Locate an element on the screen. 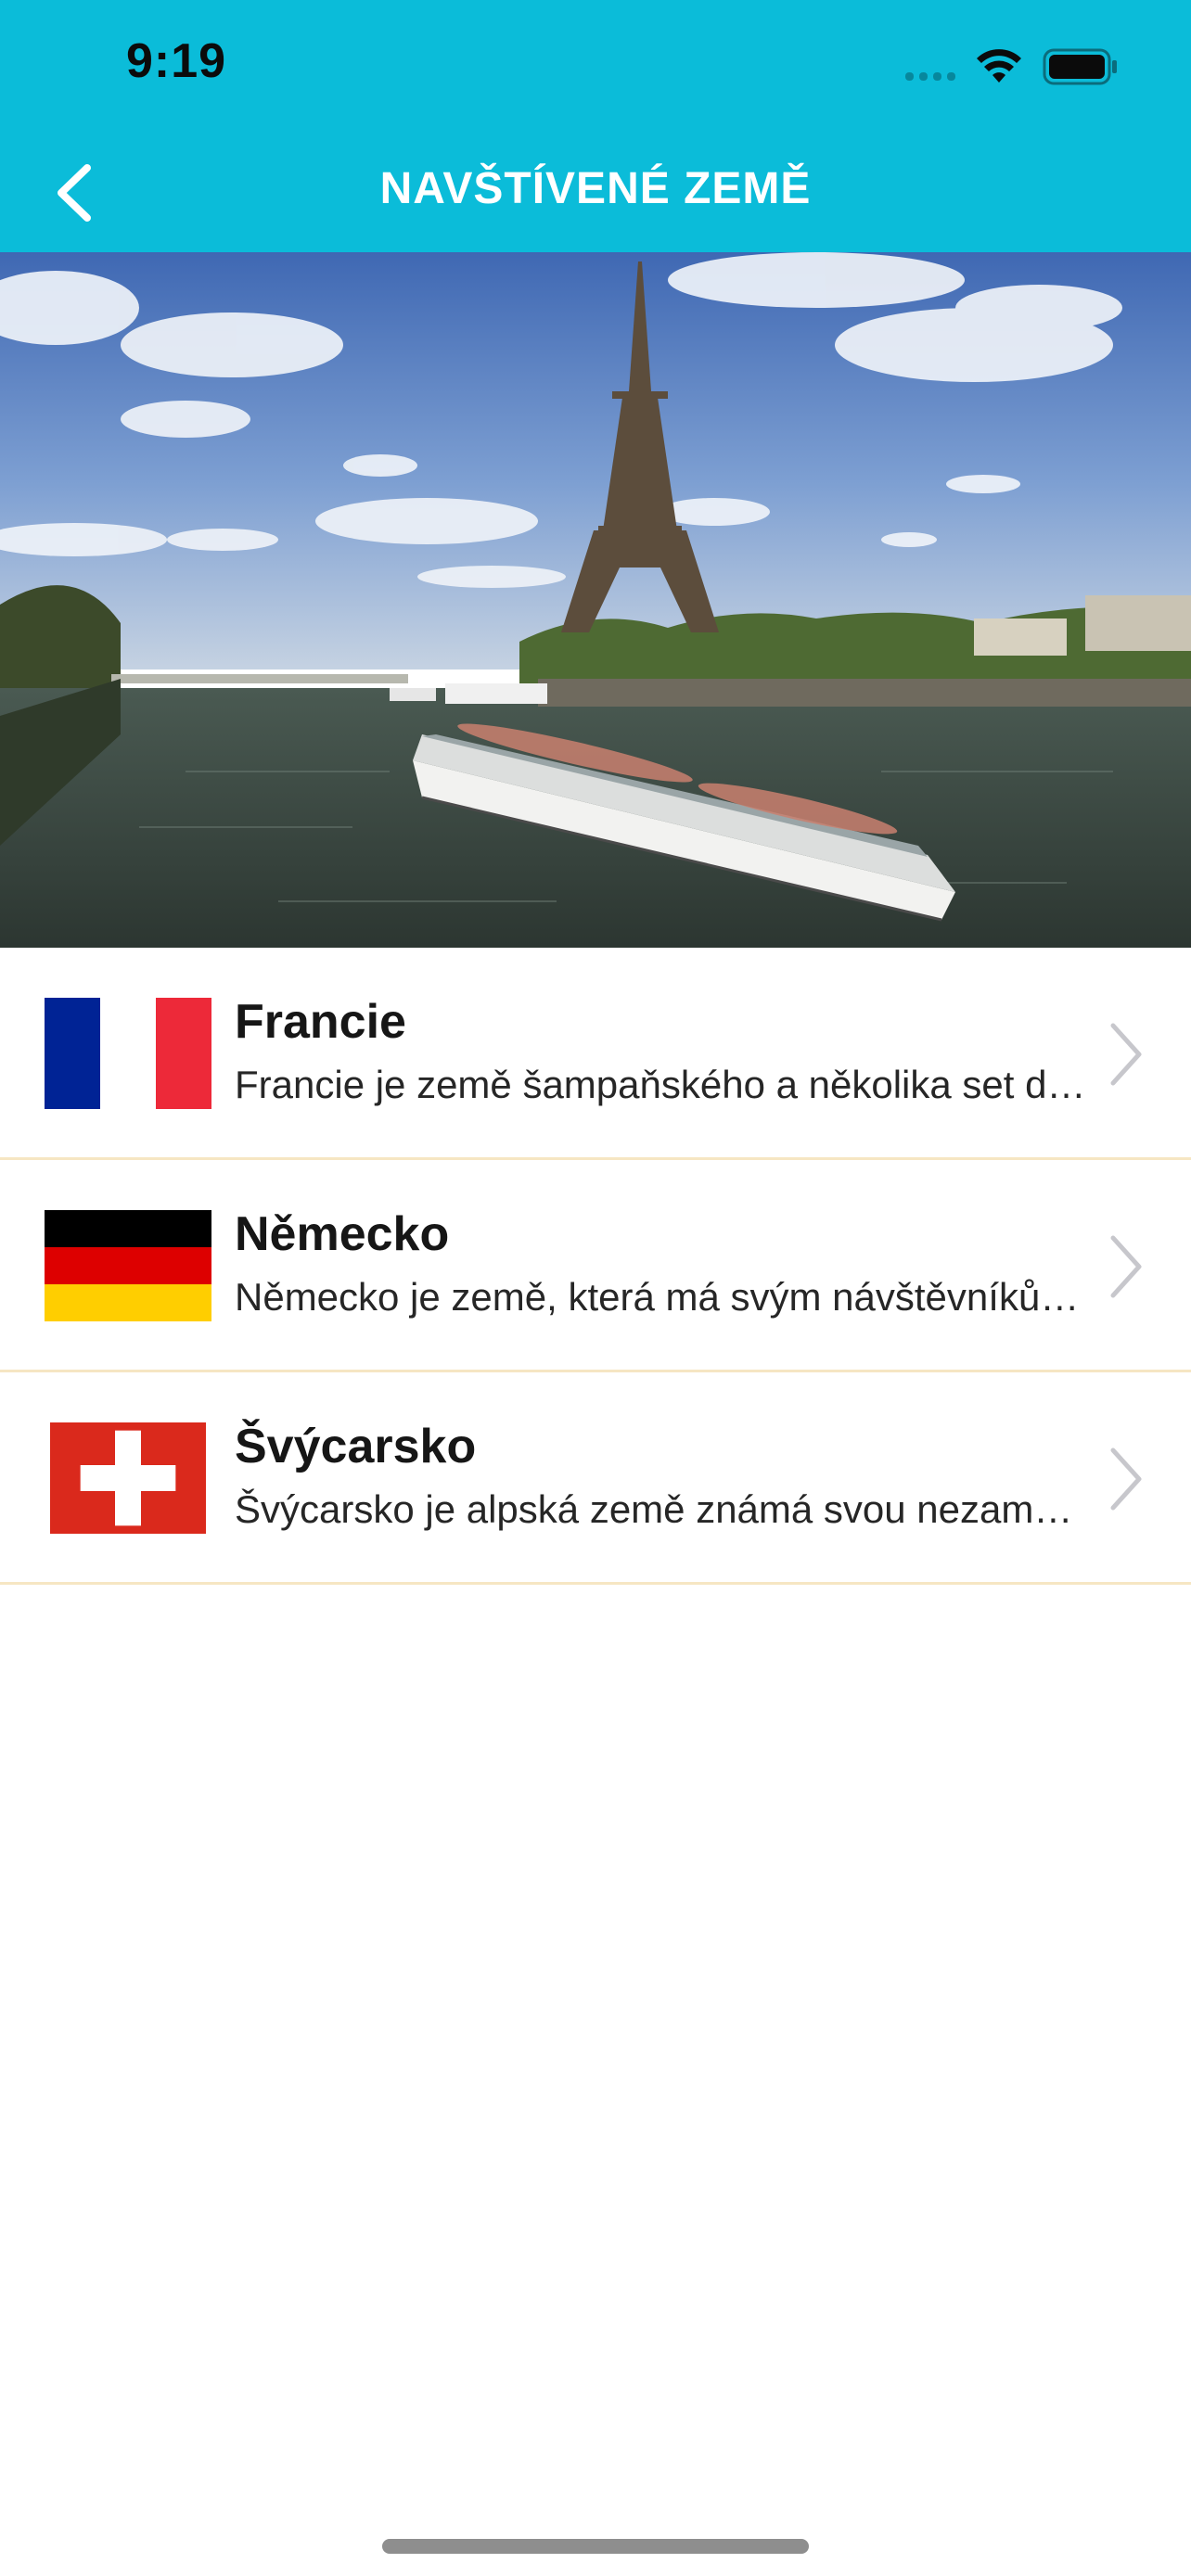  status-icons is located at coordinates (1012, 66).